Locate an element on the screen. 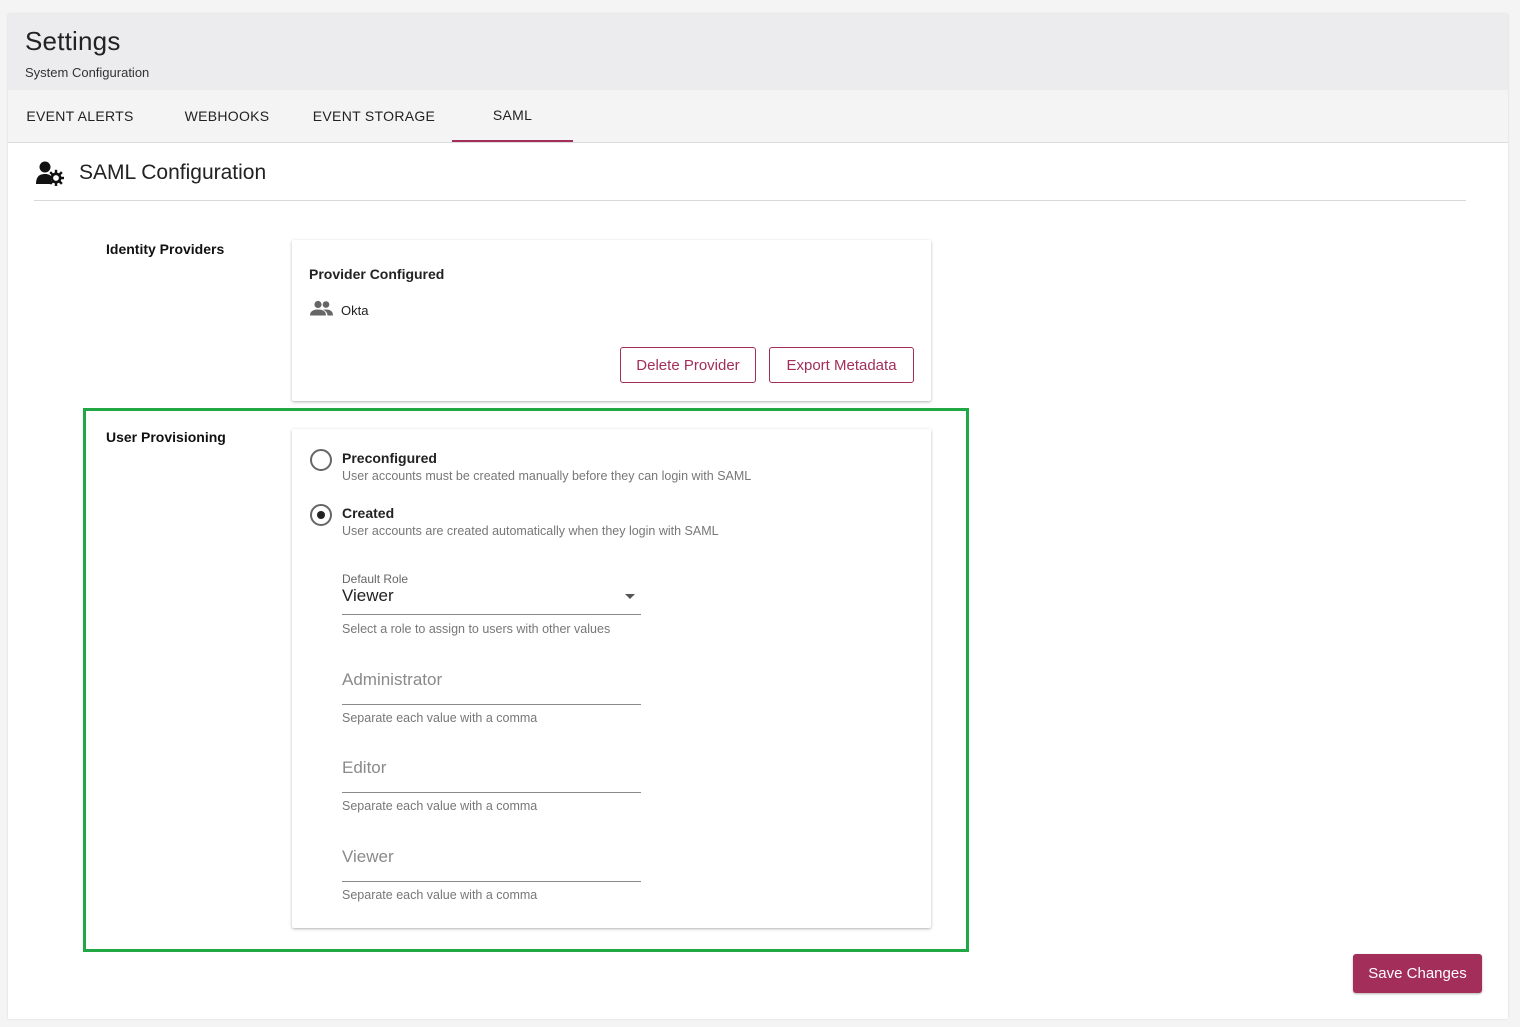 The image size is (1520, 1027). administrator-input: Administrator is located at coordinates (392, 680).